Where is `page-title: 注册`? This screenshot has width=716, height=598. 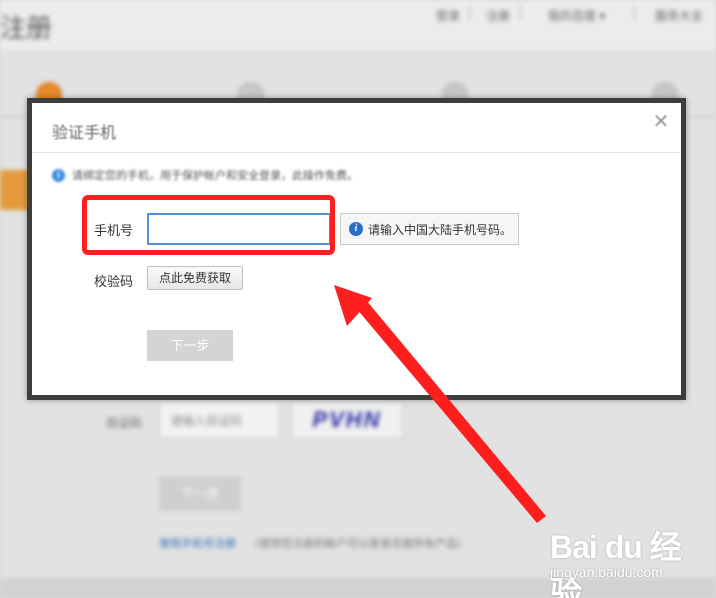 page-title: 注册 is located at coordinates (26, 28).